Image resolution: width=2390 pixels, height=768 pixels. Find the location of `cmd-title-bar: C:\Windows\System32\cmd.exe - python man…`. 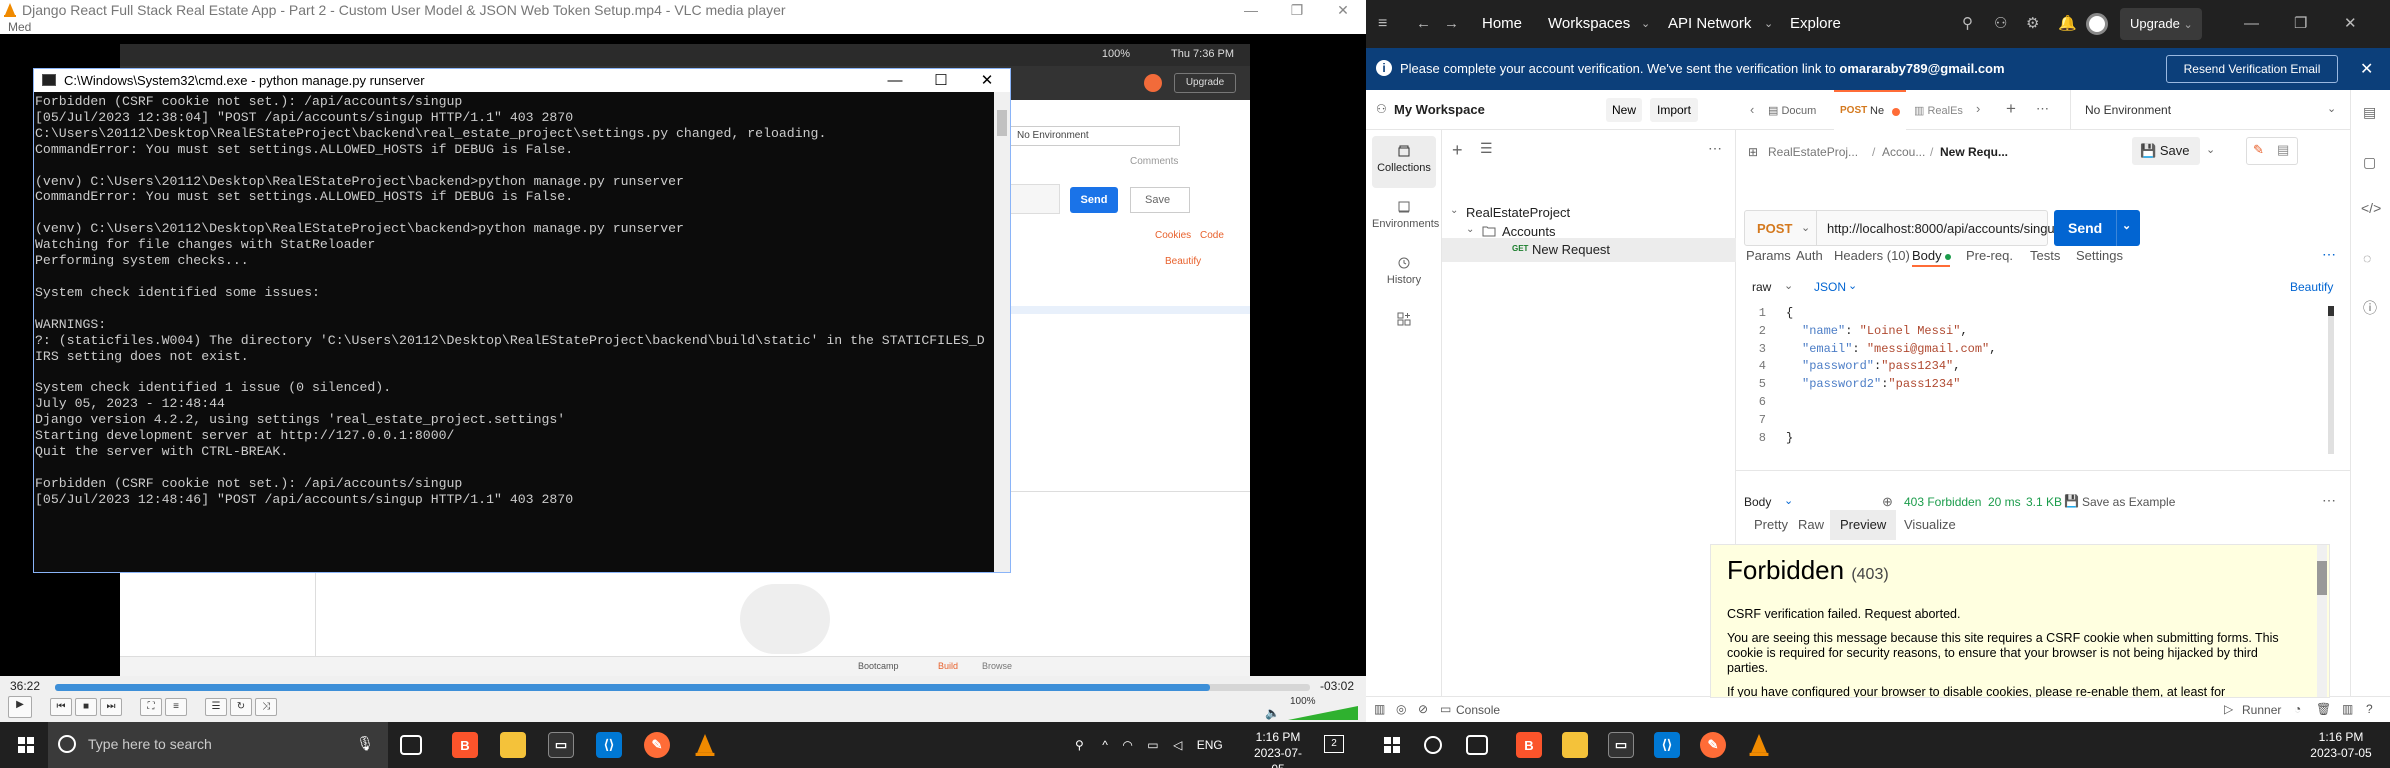

cmd-title-bar: C:\Windows\System32\cmd.exe - python man… is located at coordinates (522, 80).